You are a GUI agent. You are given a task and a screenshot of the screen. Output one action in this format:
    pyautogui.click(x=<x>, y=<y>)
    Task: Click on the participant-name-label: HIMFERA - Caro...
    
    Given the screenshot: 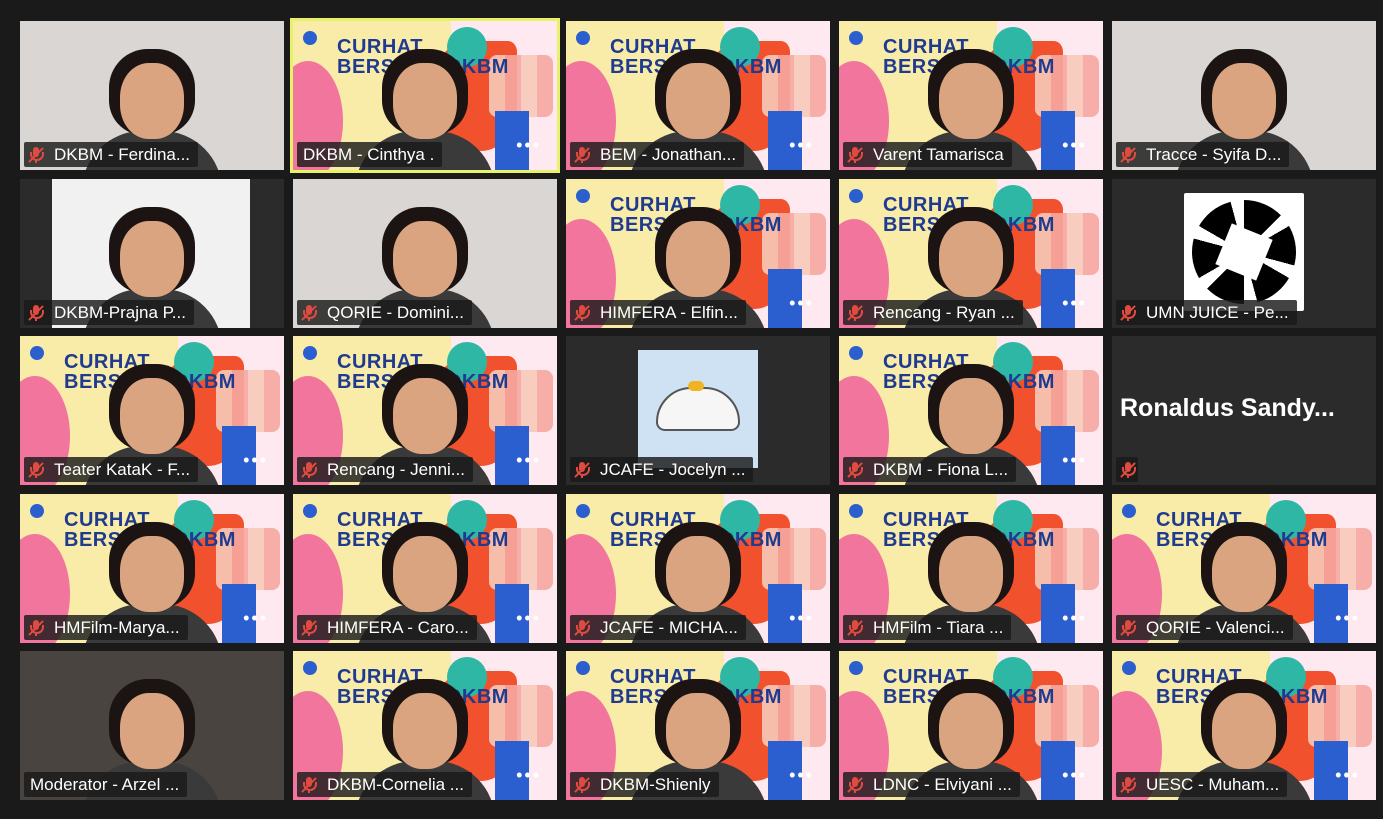 What is the action you would take?
    pyautogui.click(x=387, y=627)
    